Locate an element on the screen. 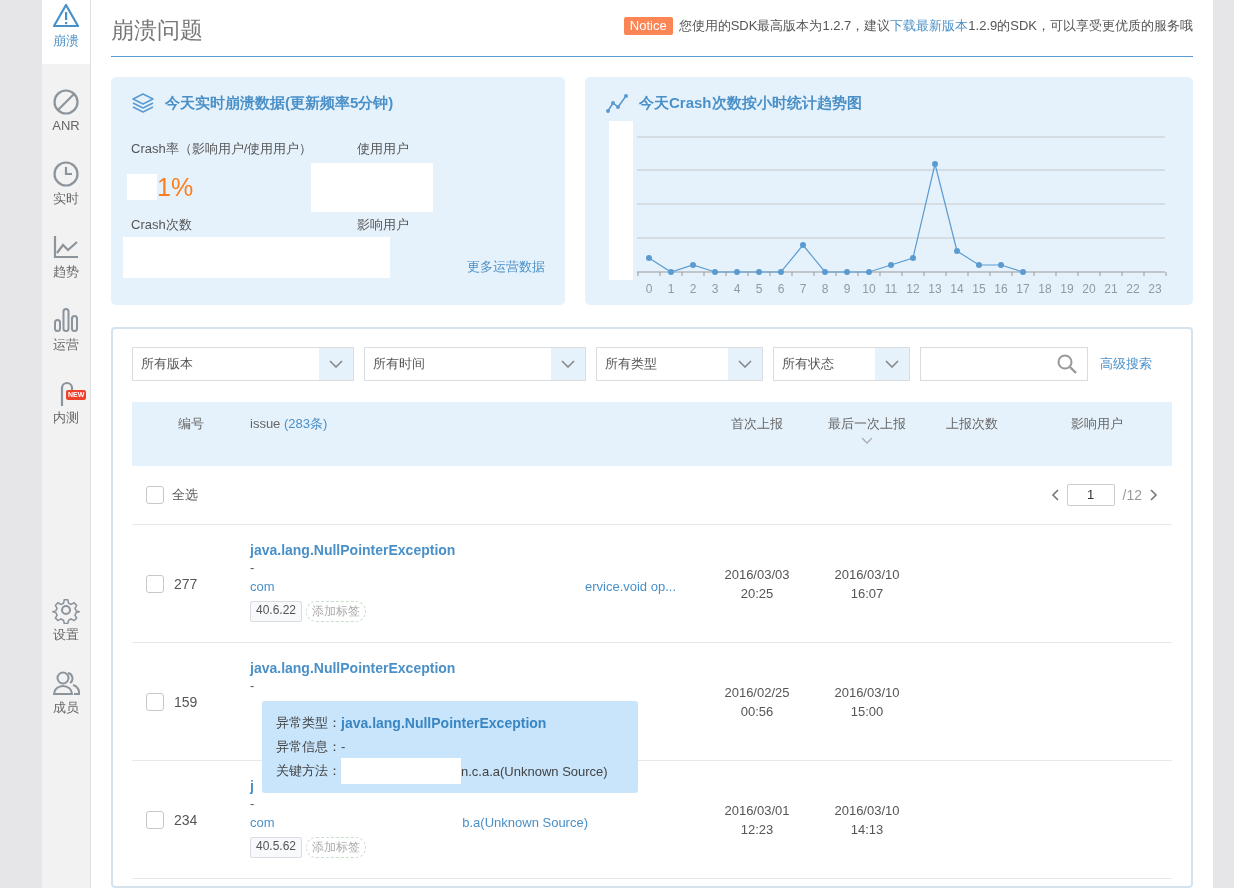  nav-label: 崩溃 is located at coordinates (66, 41).